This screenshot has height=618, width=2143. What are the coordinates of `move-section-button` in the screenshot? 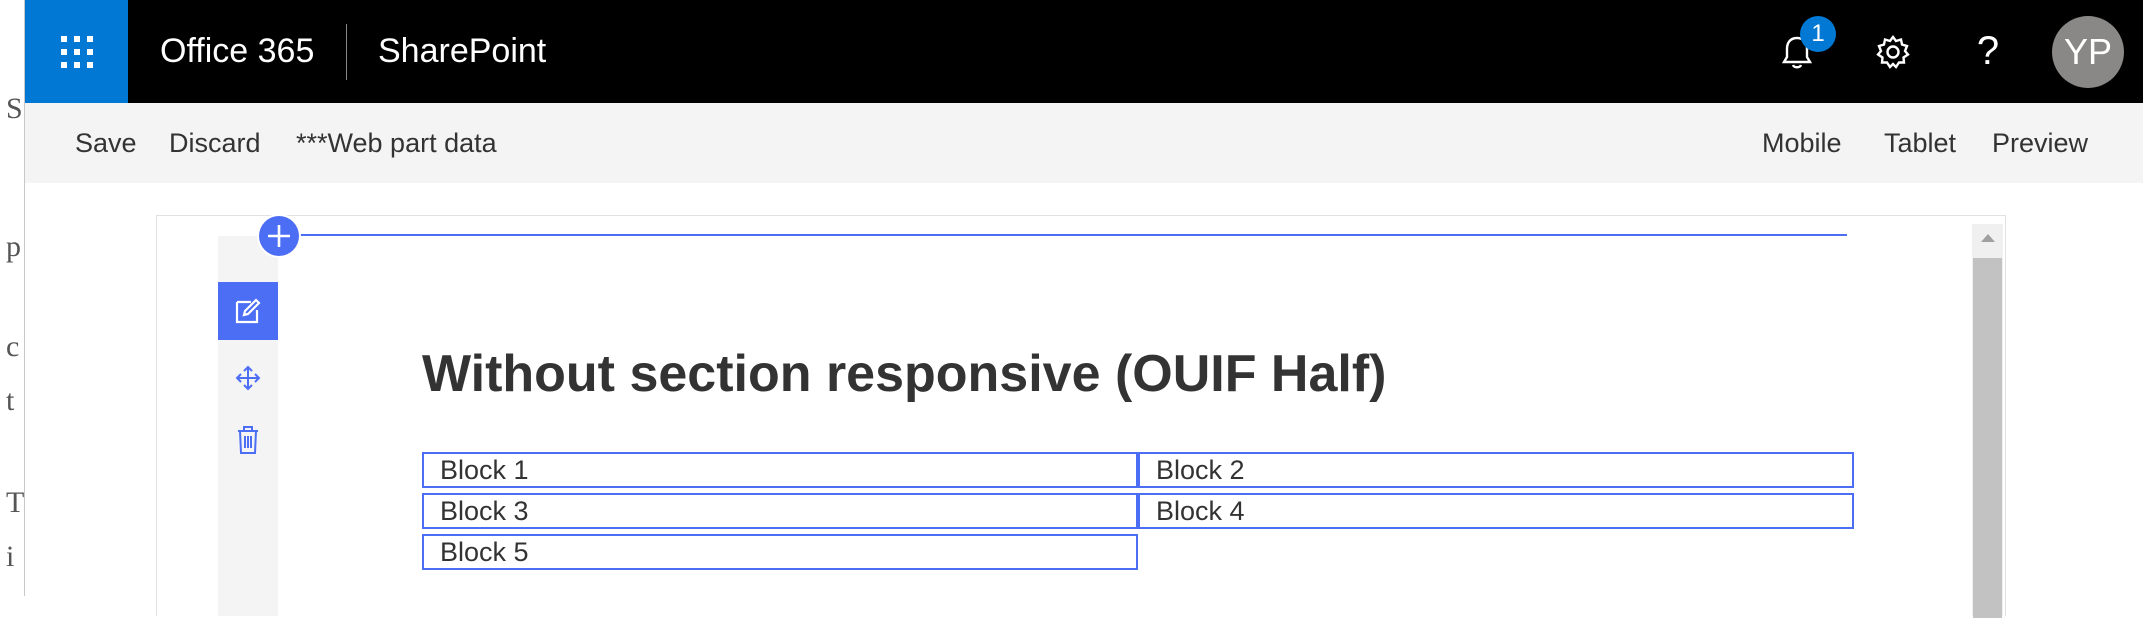 It's located at (248, 378).